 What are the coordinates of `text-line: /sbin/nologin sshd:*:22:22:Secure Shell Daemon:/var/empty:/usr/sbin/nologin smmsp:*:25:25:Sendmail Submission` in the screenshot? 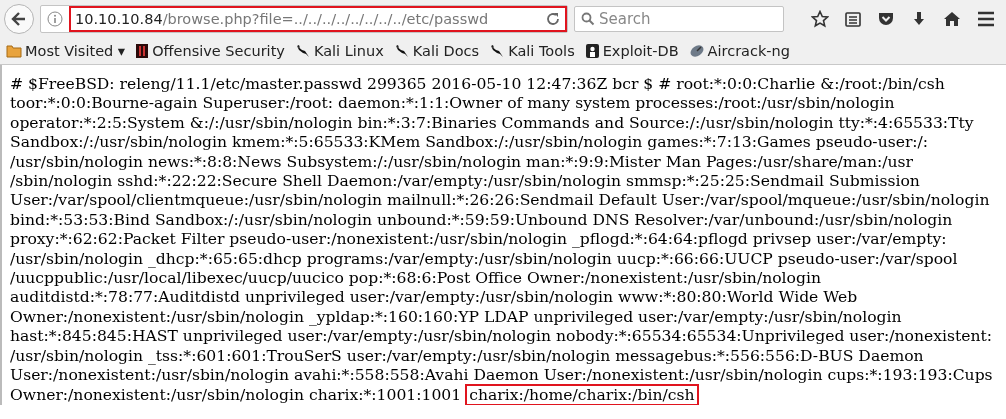 It's located at (465, 182).